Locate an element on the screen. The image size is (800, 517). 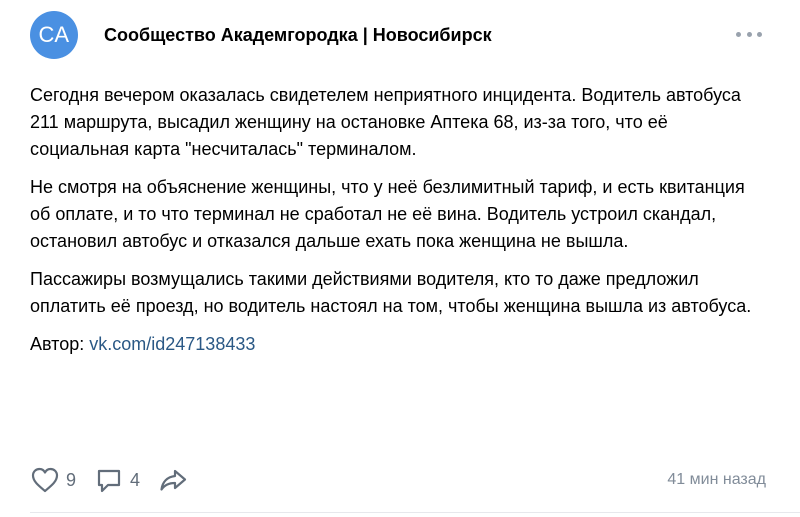
comment-button: 4 is located at coordinates (117, 480).